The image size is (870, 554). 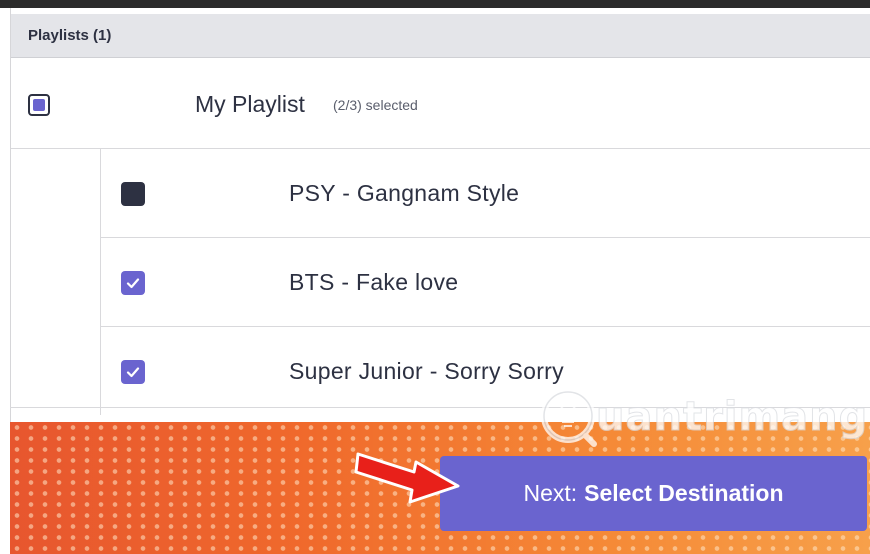 I want to click on red-arrow-icon, so click(x=407, y=478).